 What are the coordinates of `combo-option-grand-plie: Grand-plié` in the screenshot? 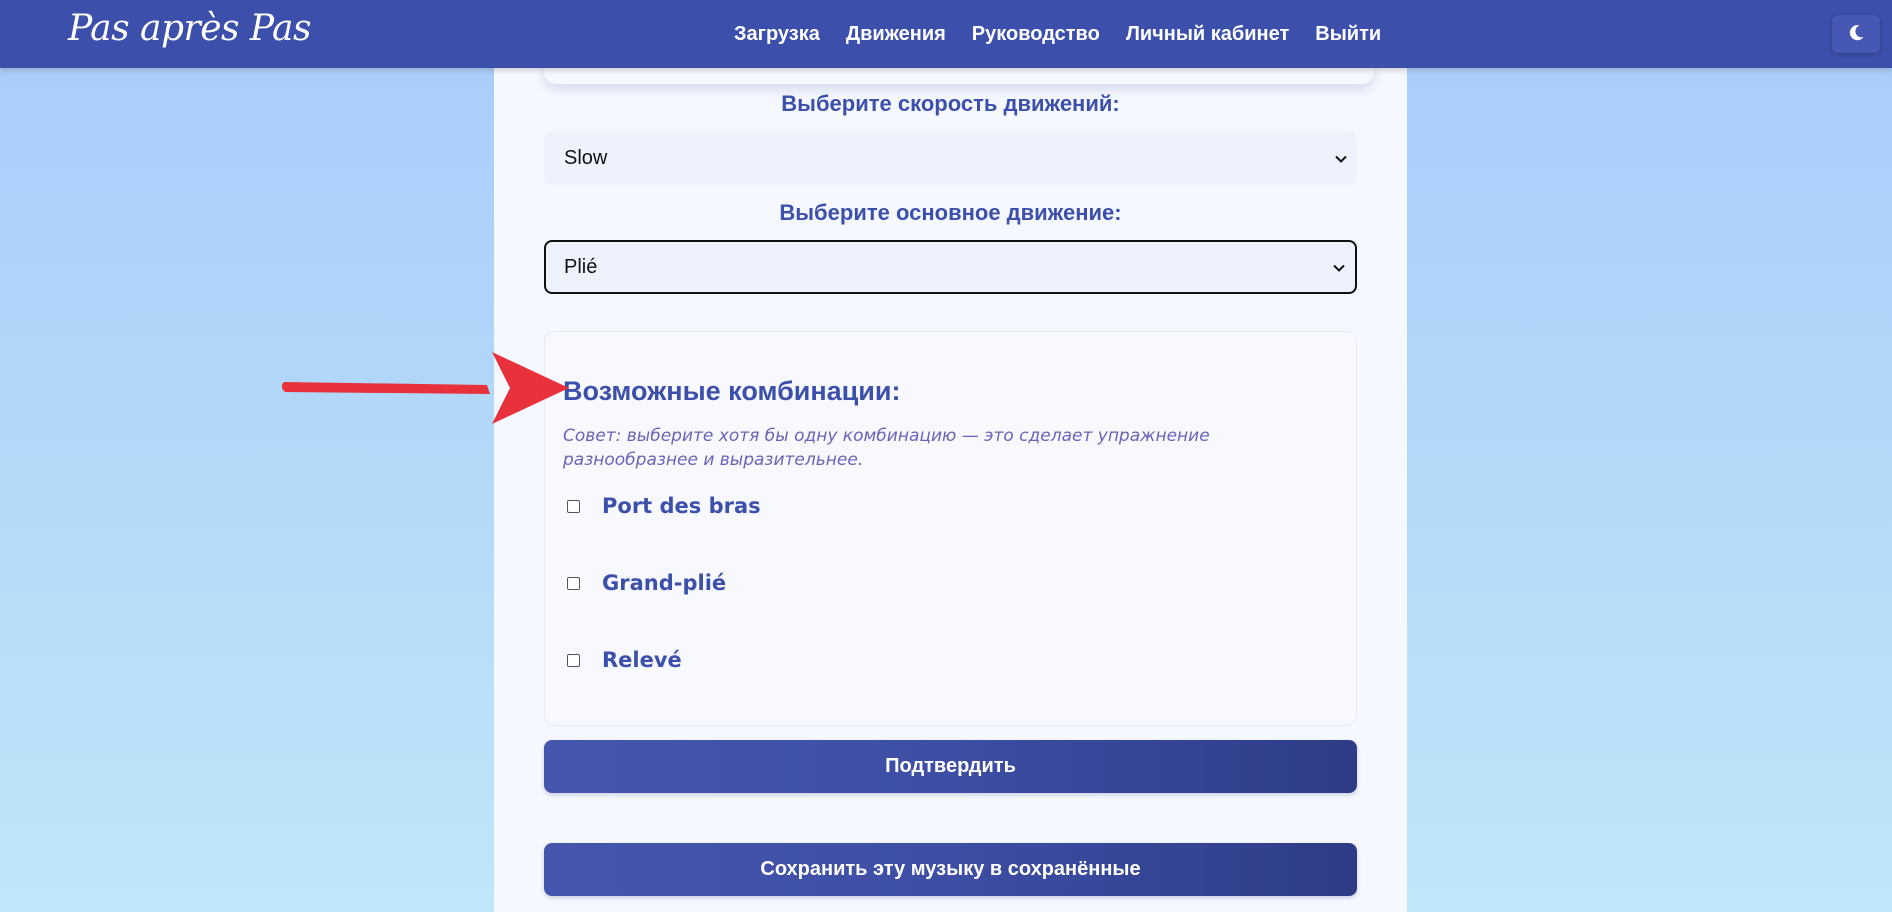 It's located at (646, 583).